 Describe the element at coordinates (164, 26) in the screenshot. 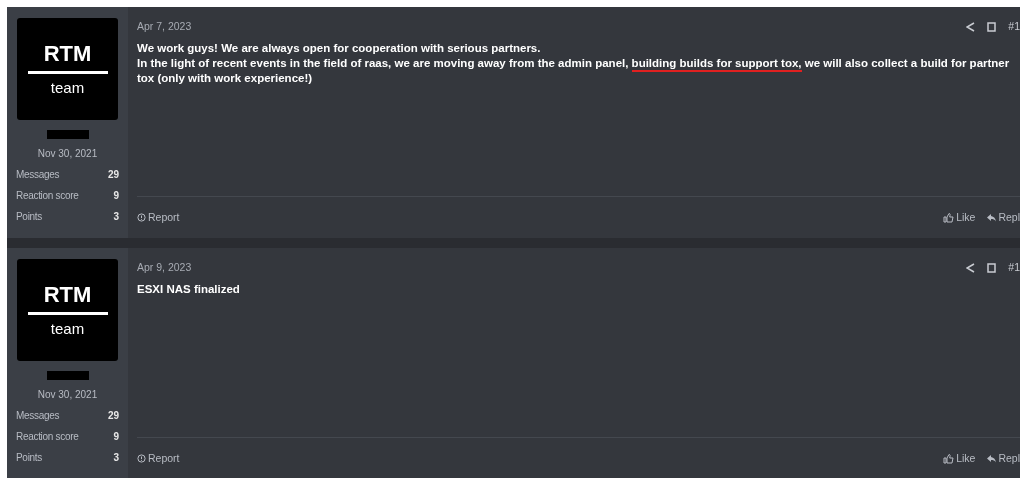

I see `post-date: Apr 7, 2023` at that location.